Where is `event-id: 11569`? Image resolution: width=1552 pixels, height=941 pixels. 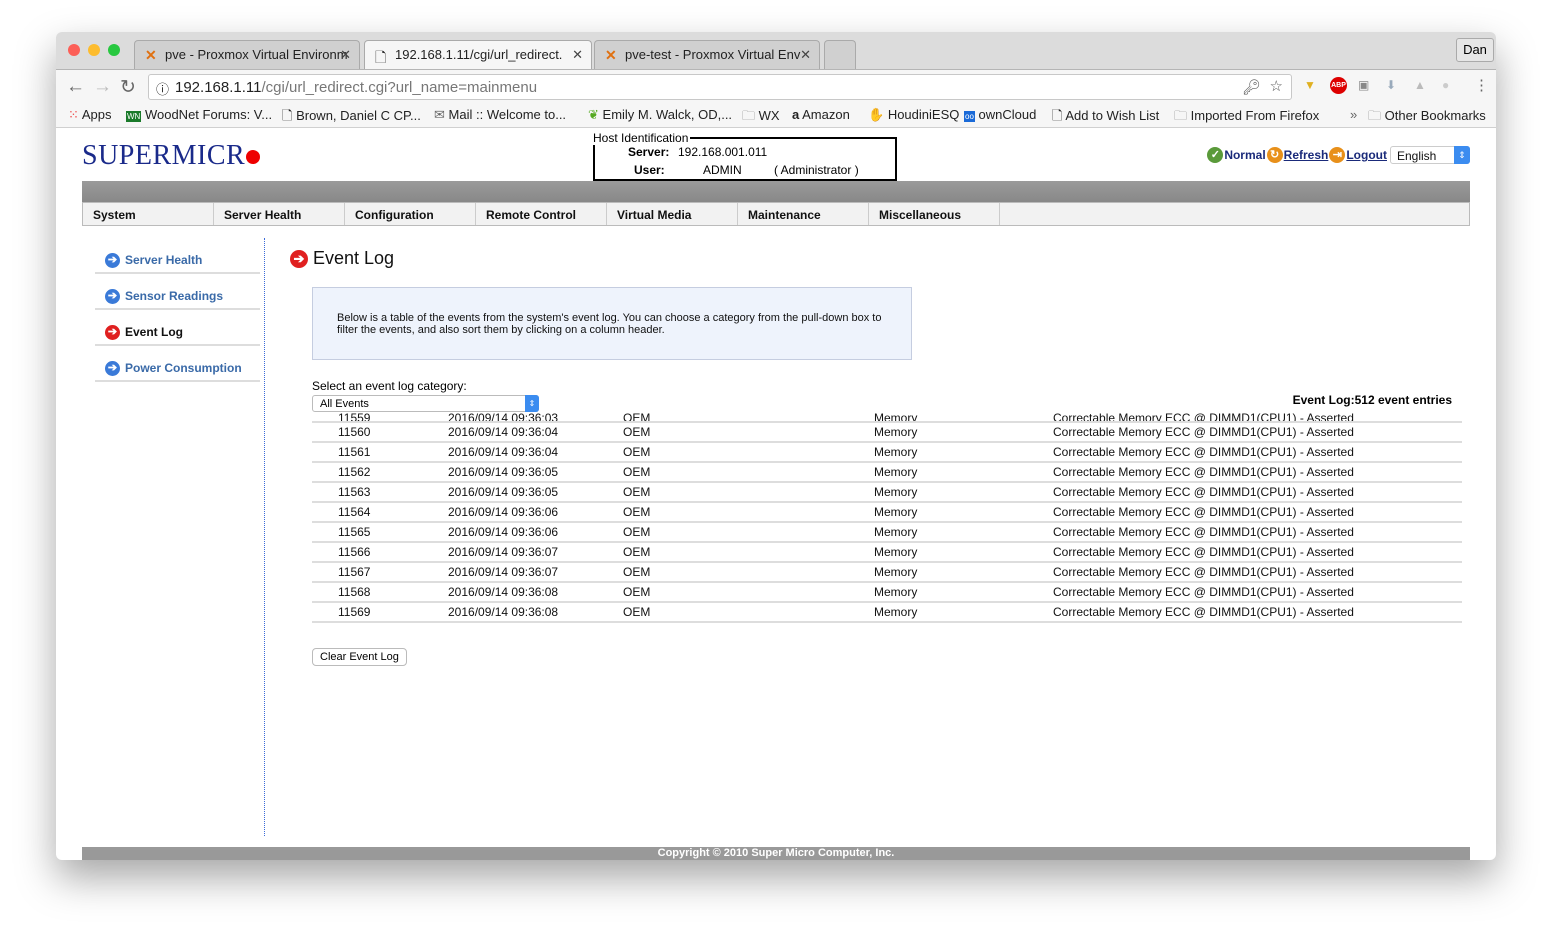
event-id: 11569 is located at coordinates (380, 612).